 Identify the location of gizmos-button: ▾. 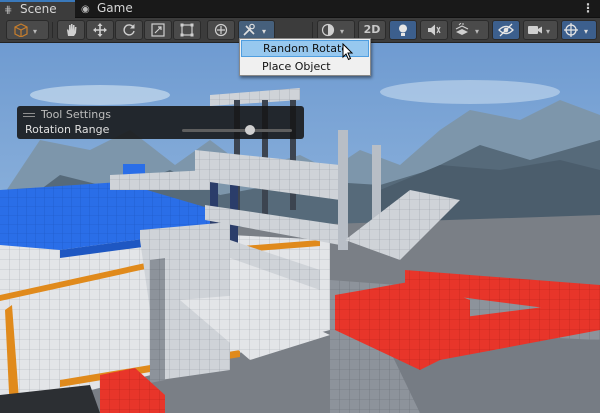
(579, 30).